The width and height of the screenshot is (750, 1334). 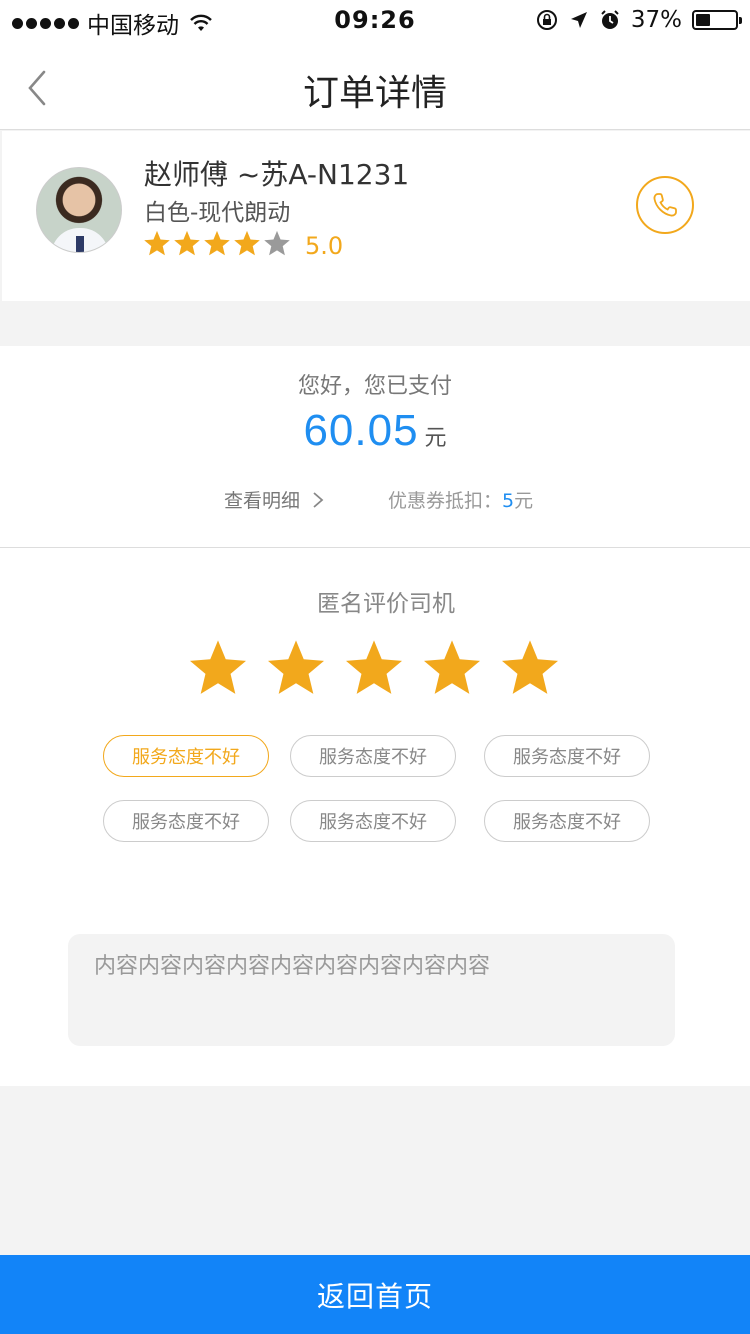 I want to click on rotation-lock-icon, so click(x=546, y=20).